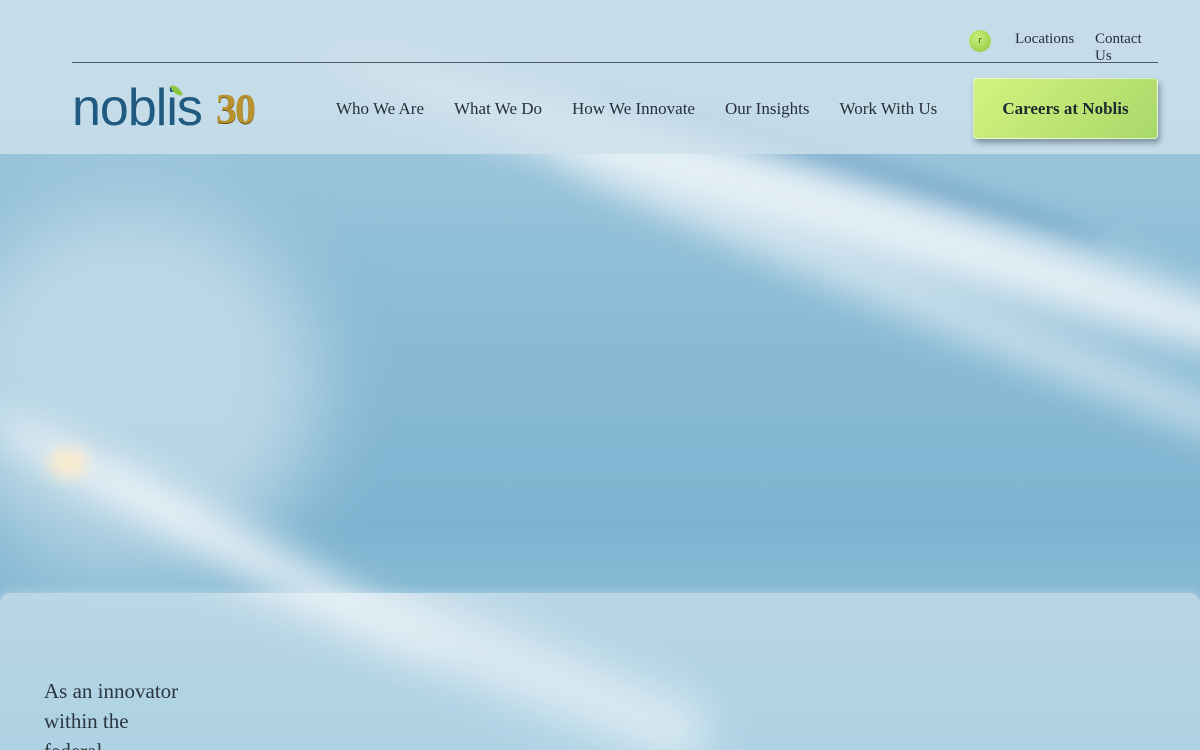  What do you see at coordinates (460, 671) in the screenshot?
I see `panel-light-streak` at bounding box center [460, 671].